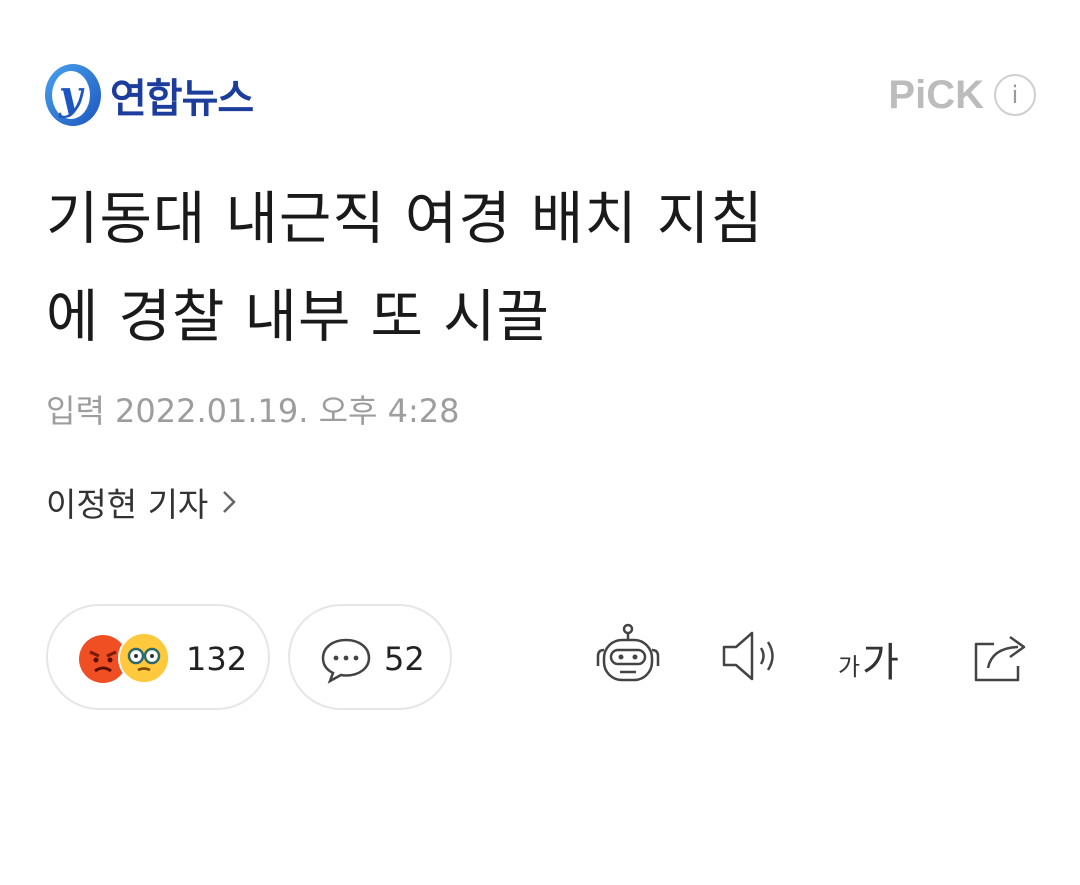 This screenshot has height=885, width=1080. What do you see at coordinates (628, 652) in the screenshot?
I see `summary-bot-icon` at bounding box center [628, 652].